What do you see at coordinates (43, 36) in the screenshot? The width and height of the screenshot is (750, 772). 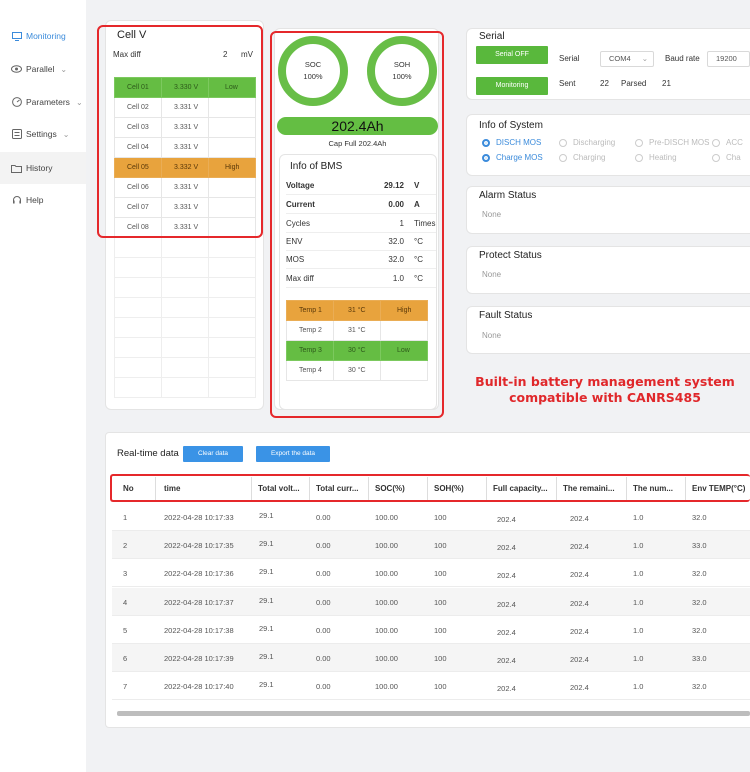 I see `sidebar-item-monitoring: Monitoring` at bounding box center [43, 36].